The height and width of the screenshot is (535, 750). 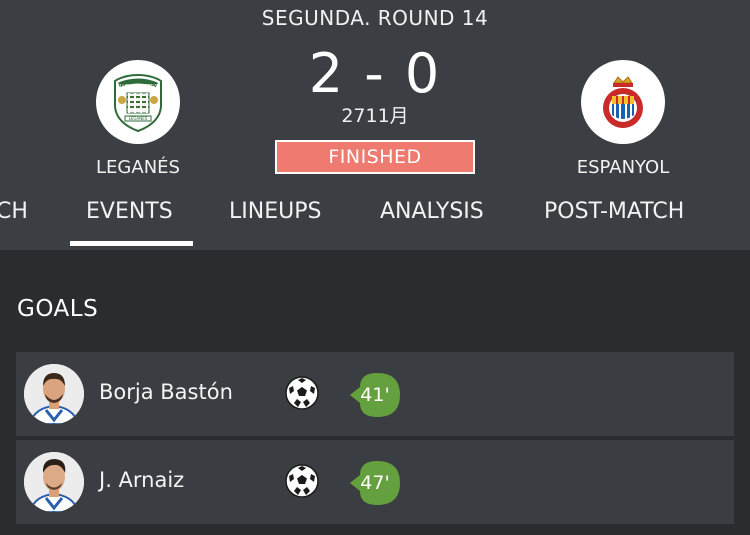 I want to click on active-tab-indicator, so click(x=131, y=243).